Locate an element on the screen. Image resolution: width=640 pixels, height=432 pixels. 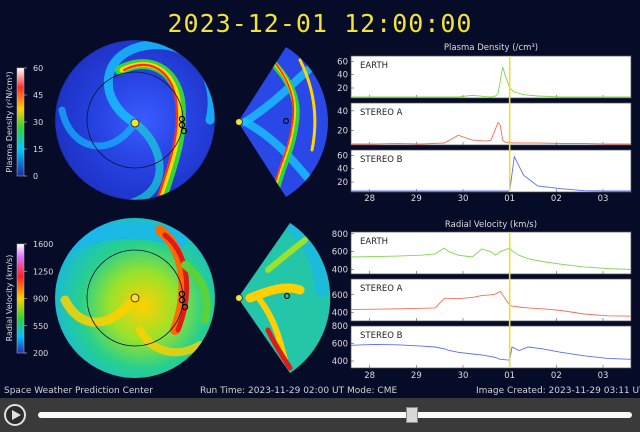
simulation-timestamp: 2023-12-01 12:00:00 is located at coordinates (320, 23).